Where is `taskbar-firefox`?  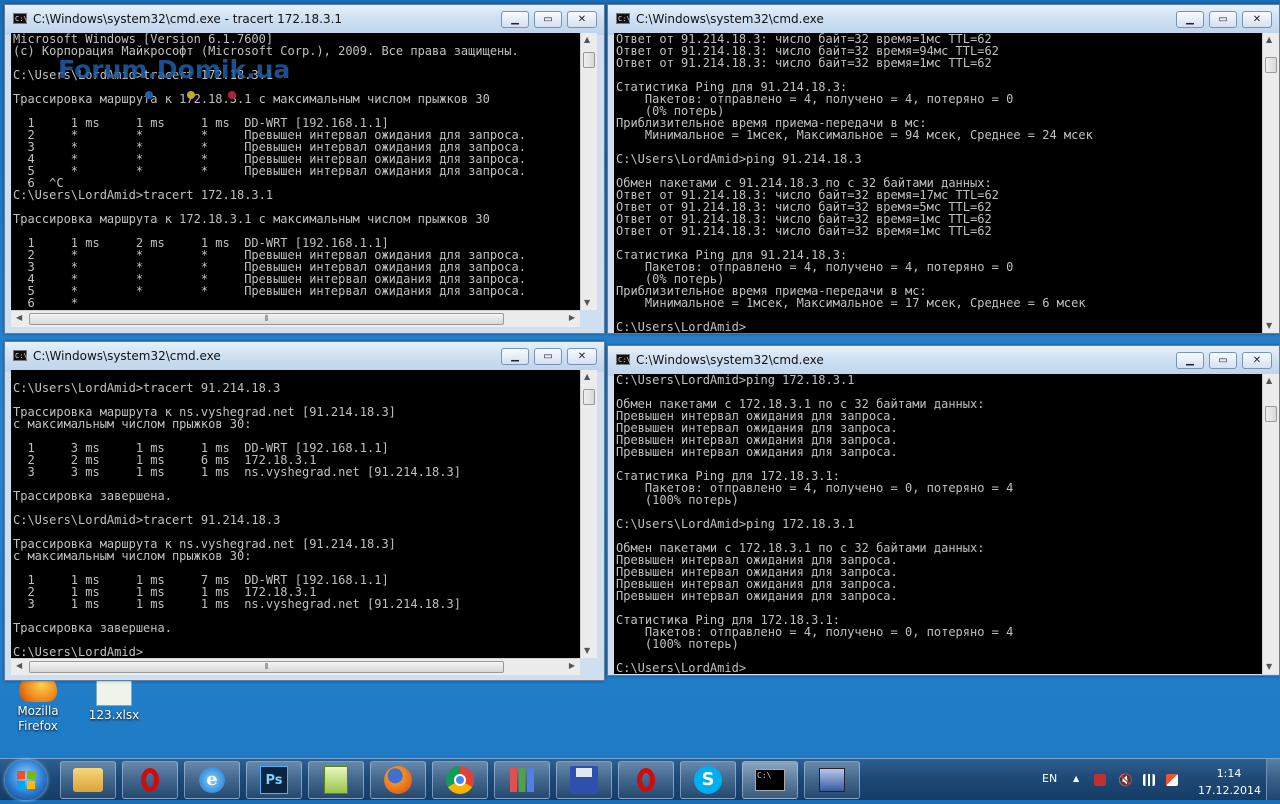 taskbar-firefox is located at coordinates (398, 780).